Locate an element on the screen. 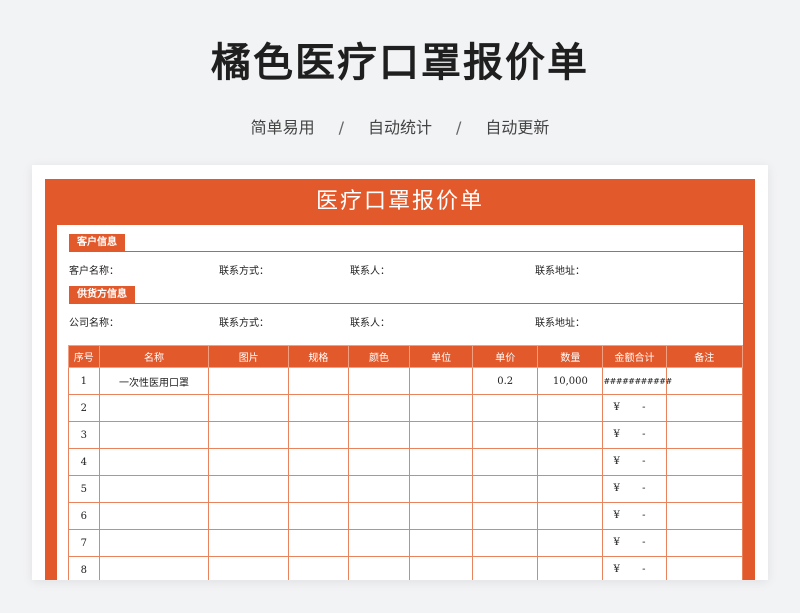  supplier-section-tag: 供货方信息 is located at coordinates (102, 295).